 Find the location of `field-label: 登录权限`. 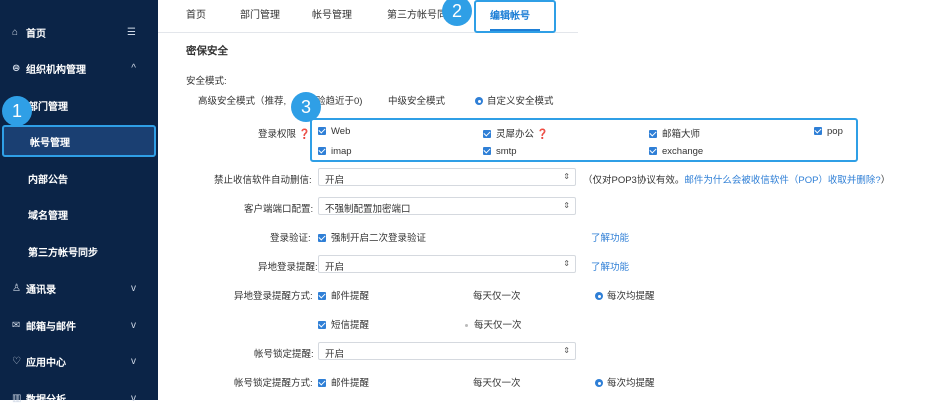

field-label: 登录权限 is located at coordinates (277, 134).